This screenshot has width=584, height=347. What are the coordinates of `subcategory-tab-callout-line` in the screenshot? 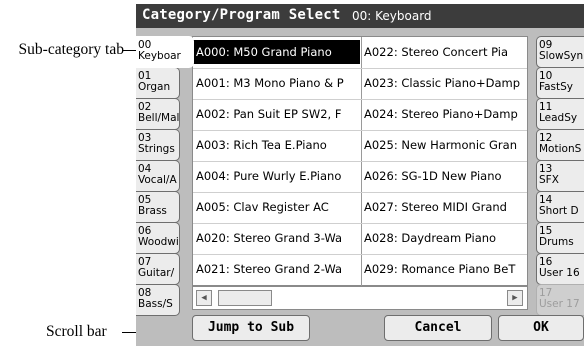 It's located at (129, 50).